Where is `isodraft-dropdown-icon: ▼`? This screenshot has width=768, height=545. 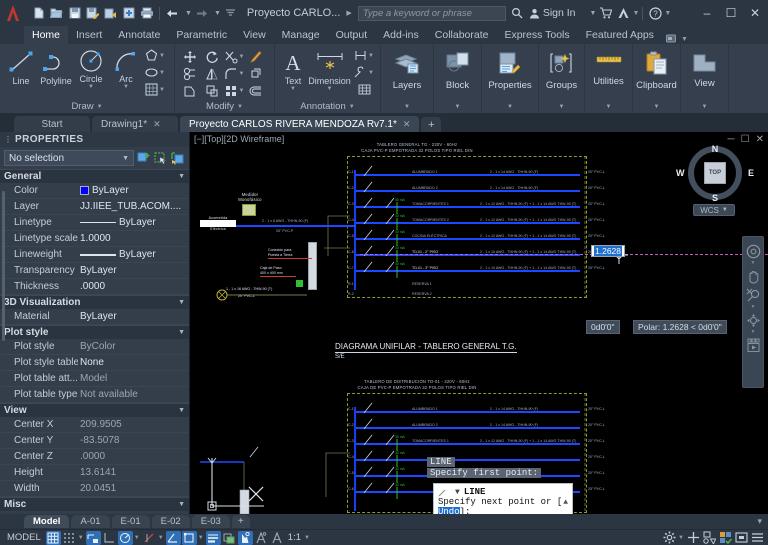
isodraft-dropdown-icon: ▼ is located at coordinates (161, 538).